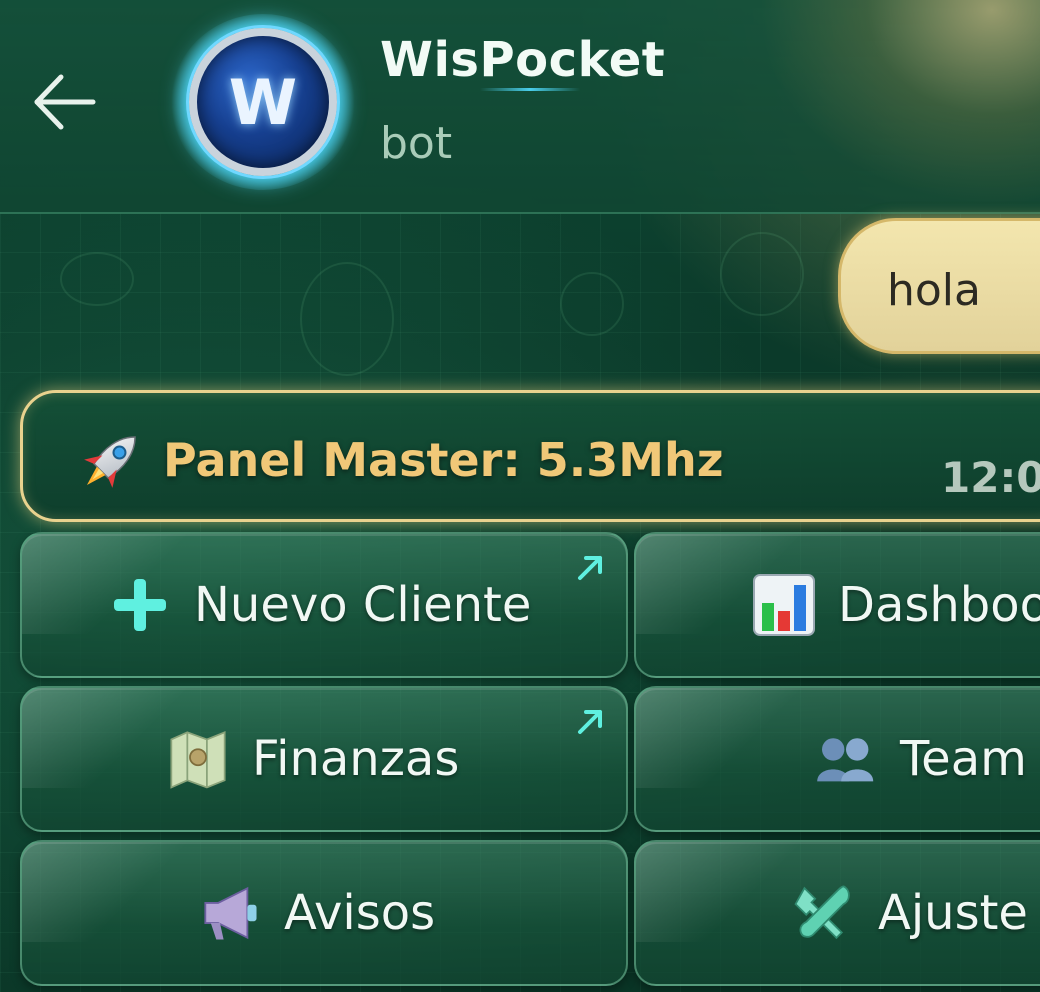 The image size is (1040, 992). I want to click on user-message-text: hola, so click(934, 290).